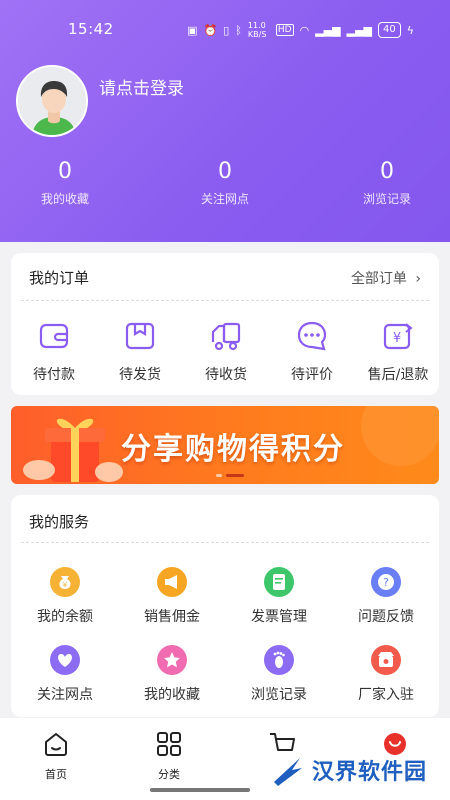 This screenshot has height=800, width=450. I want to click on order-label: 待发货, so click(140, 375).